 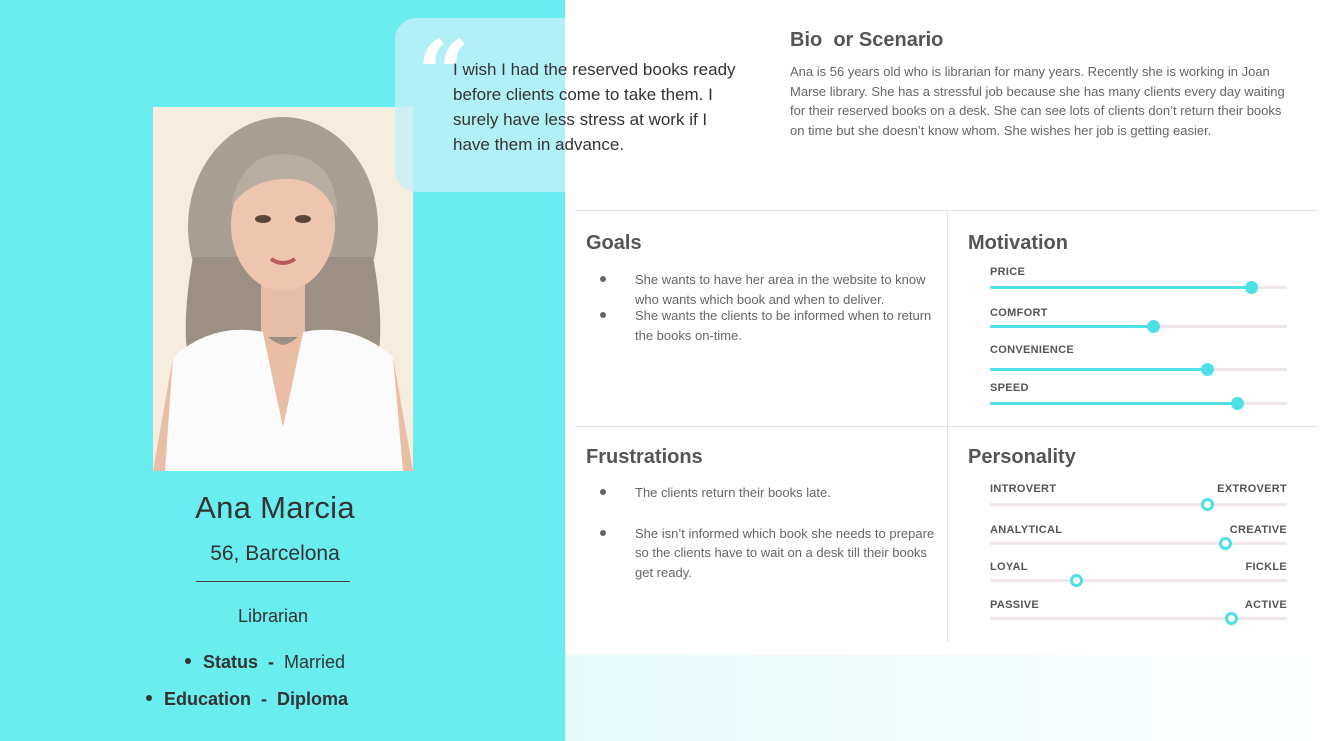 What do you see at coordinates (867, 40) in the screenshot?
I see `bio-title: Bio or Scenario` at bounding box center [867, 40].